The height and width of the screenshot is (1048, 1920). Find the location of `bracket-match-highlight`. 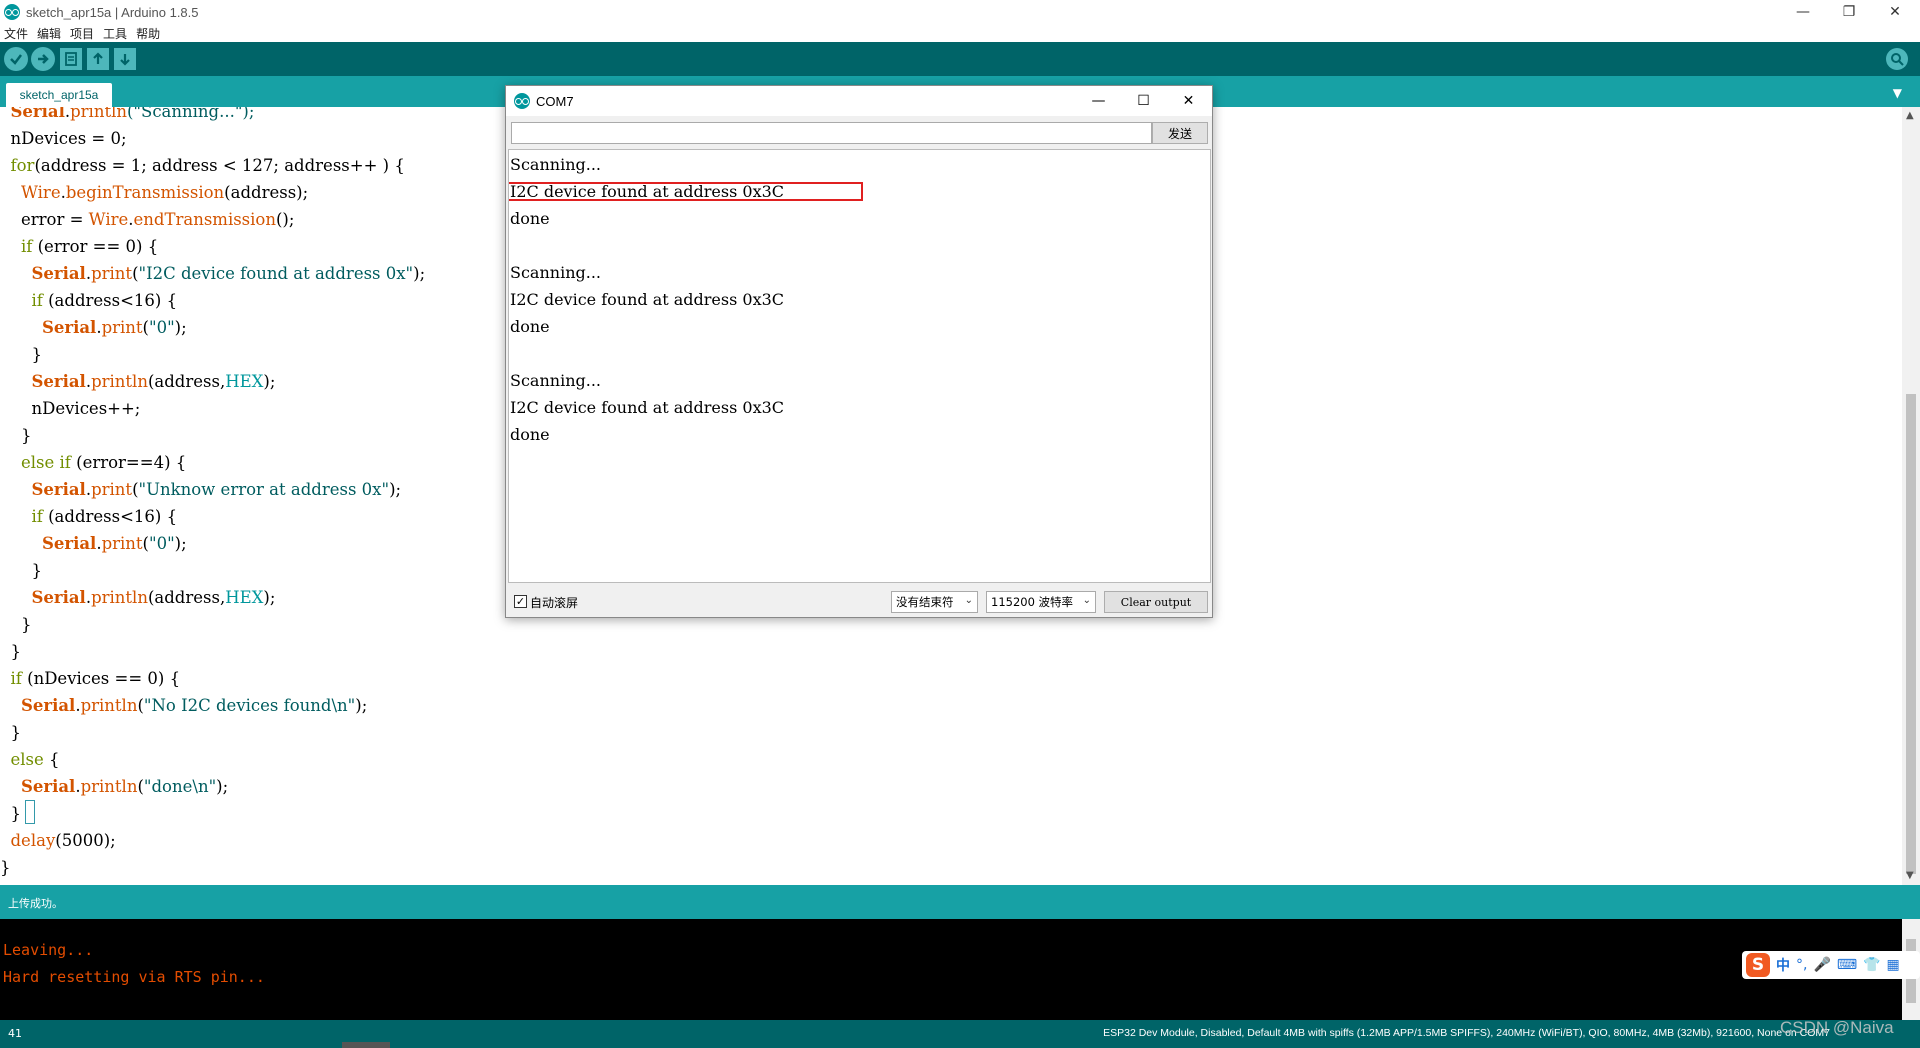

bracket-match-highlight is located at coordinates (30, 812).